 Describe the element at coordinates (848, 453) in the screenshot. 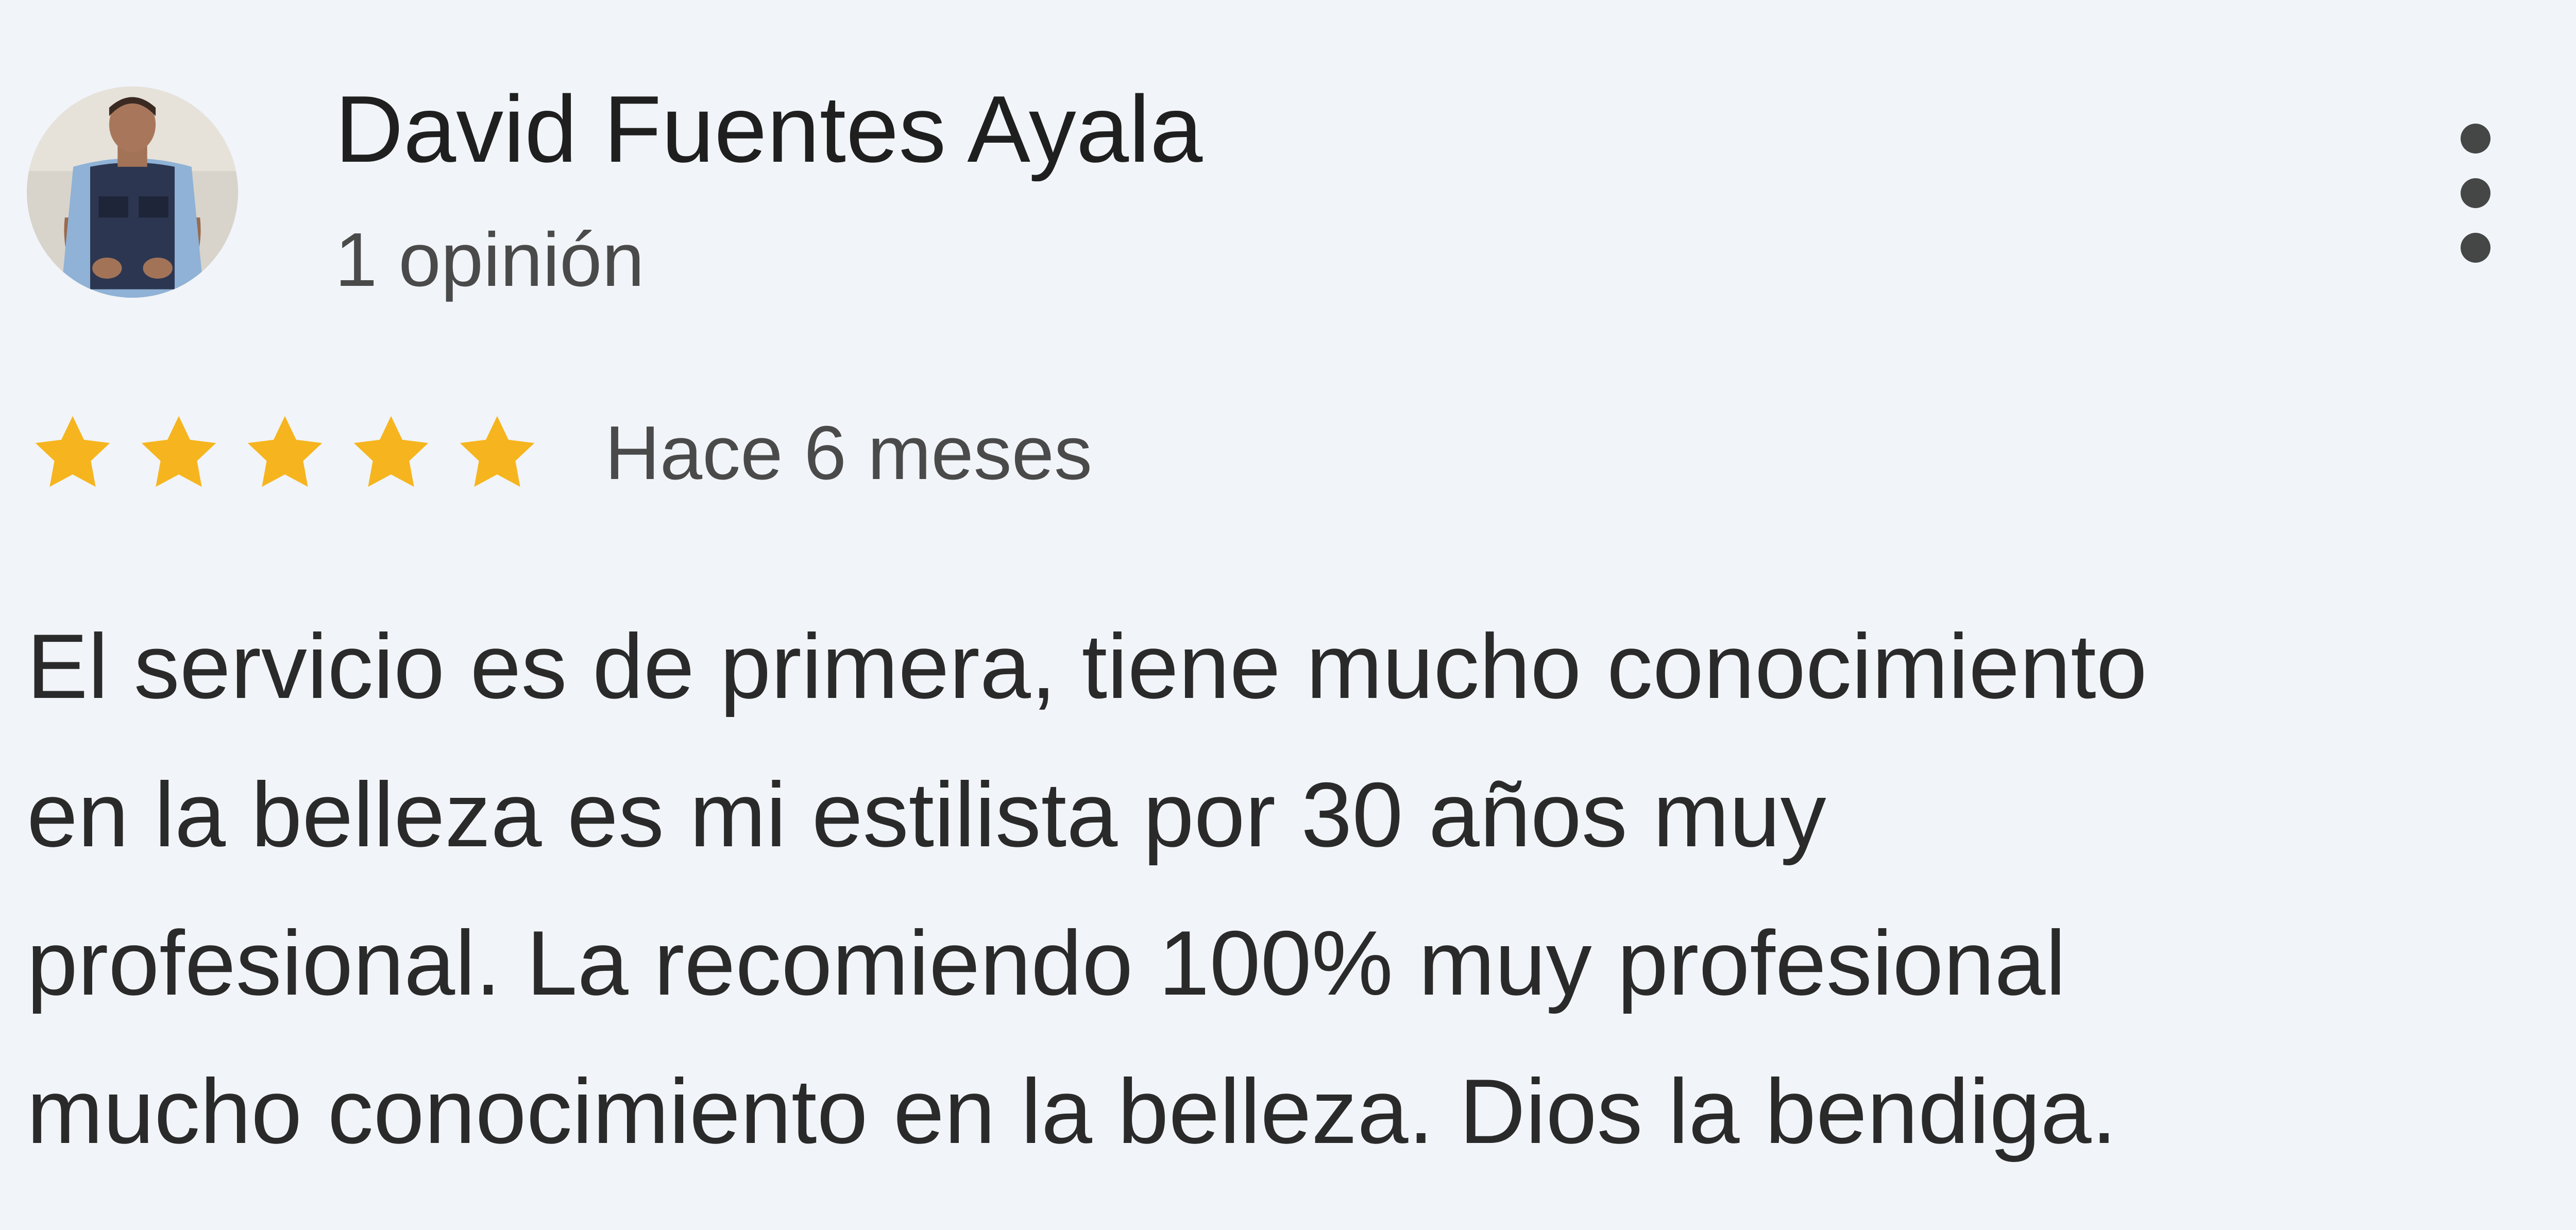

I see `review-date: Hace 6 meses` at that location.